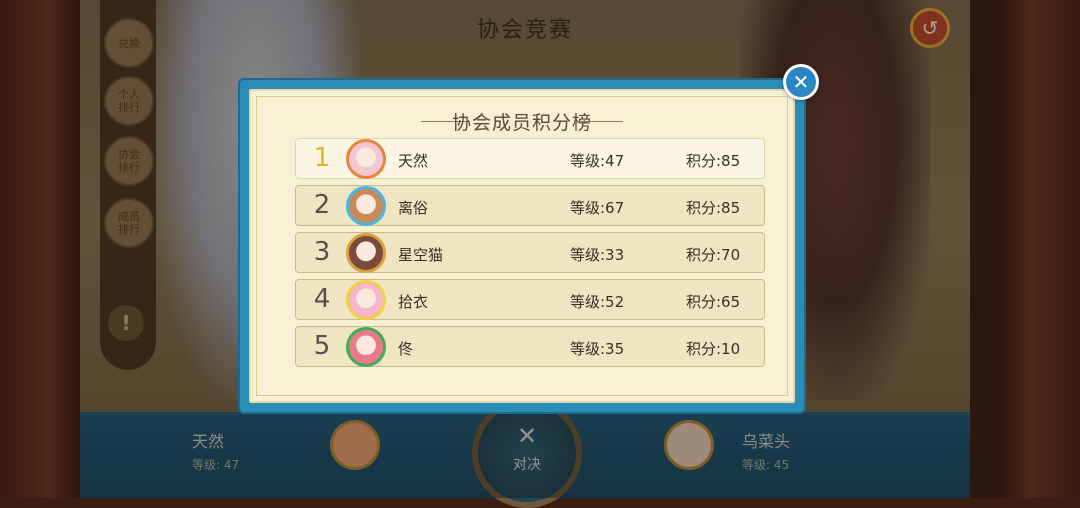  What do you see at coordinates (421, 255) in the screenshot?
I see `member-name: 星空猫` at bounding box center [421, 255].